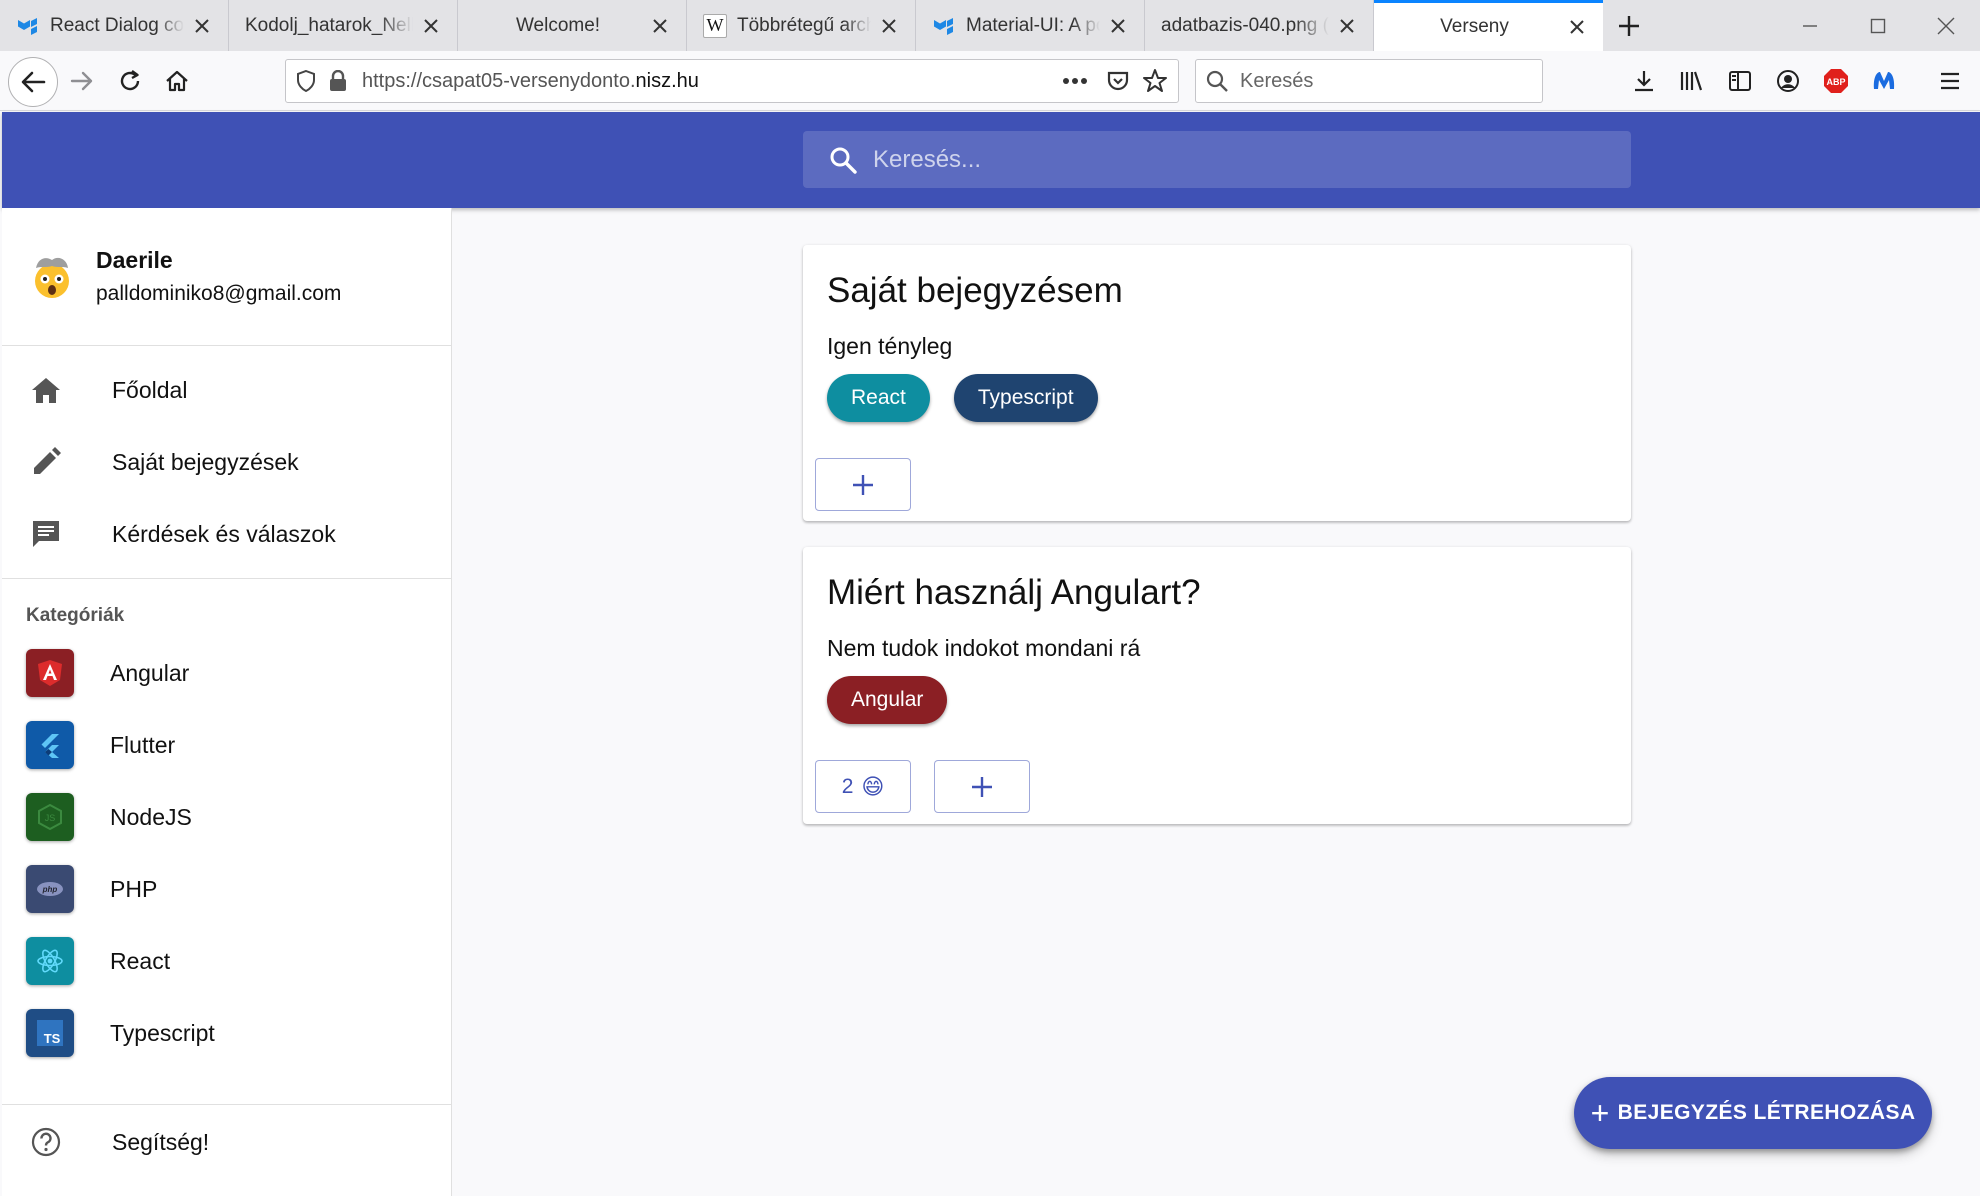  Describe the element at coordinates (50, 889) in the screenshot. I see `svg-text: php` at that location.